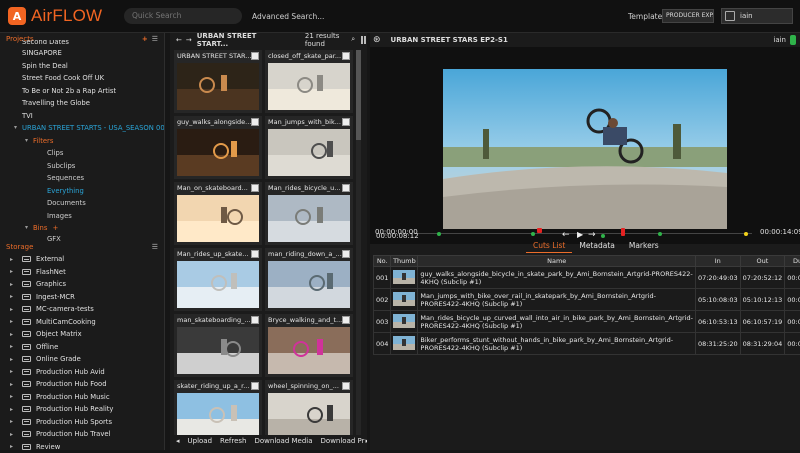 The height and width of the screenshot is (453, 800). Describe the element at coordinates (200, 441) in the screenshot. I see `upload-button: Upload` at that location.